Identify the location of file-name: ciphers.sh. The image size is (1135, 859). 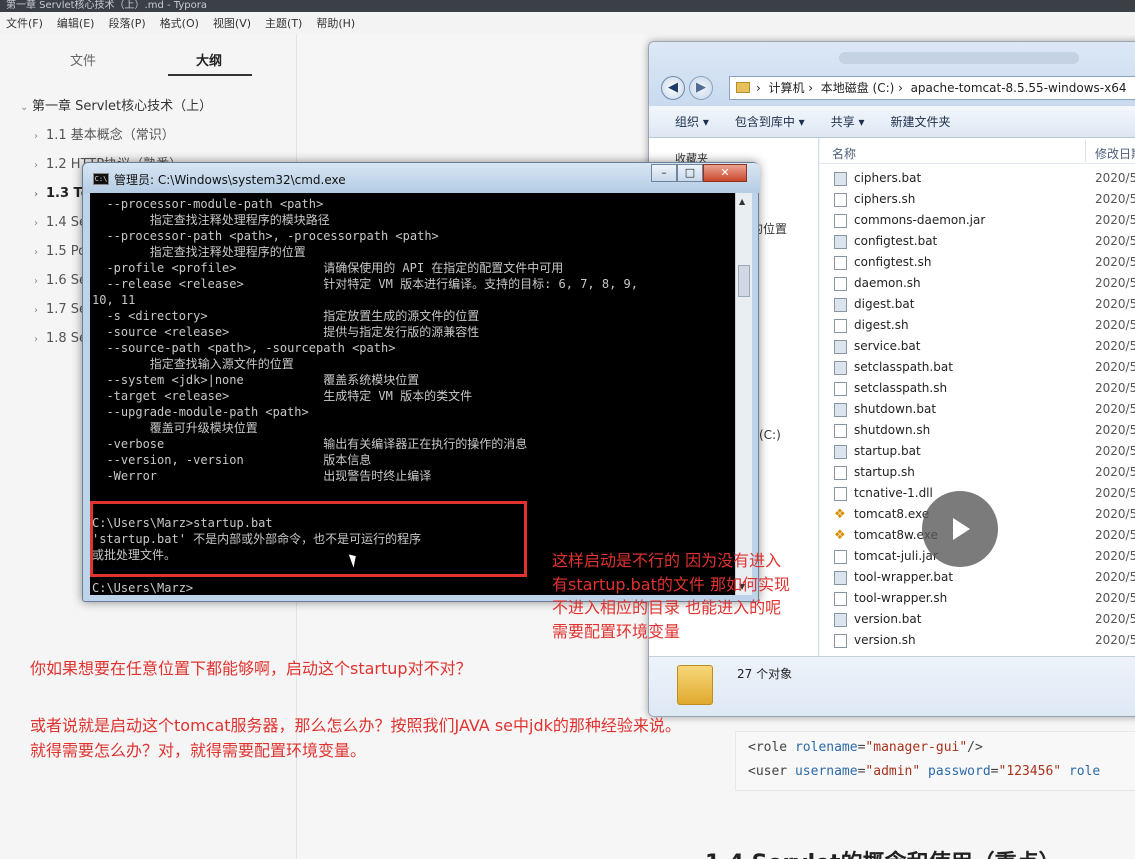
(885, 199).